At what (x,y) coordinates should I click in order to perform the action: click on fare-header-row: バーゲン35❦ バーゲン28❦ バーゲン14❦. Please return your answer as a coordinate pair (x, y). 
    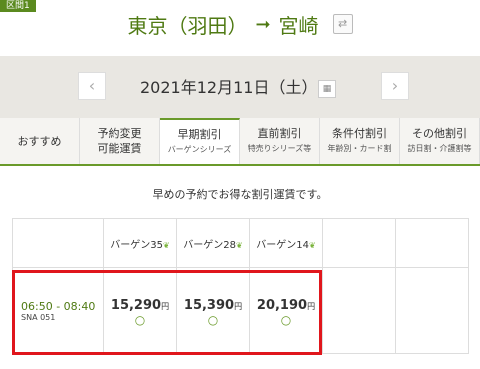
    Looking at the image, I should click on (240, 243).